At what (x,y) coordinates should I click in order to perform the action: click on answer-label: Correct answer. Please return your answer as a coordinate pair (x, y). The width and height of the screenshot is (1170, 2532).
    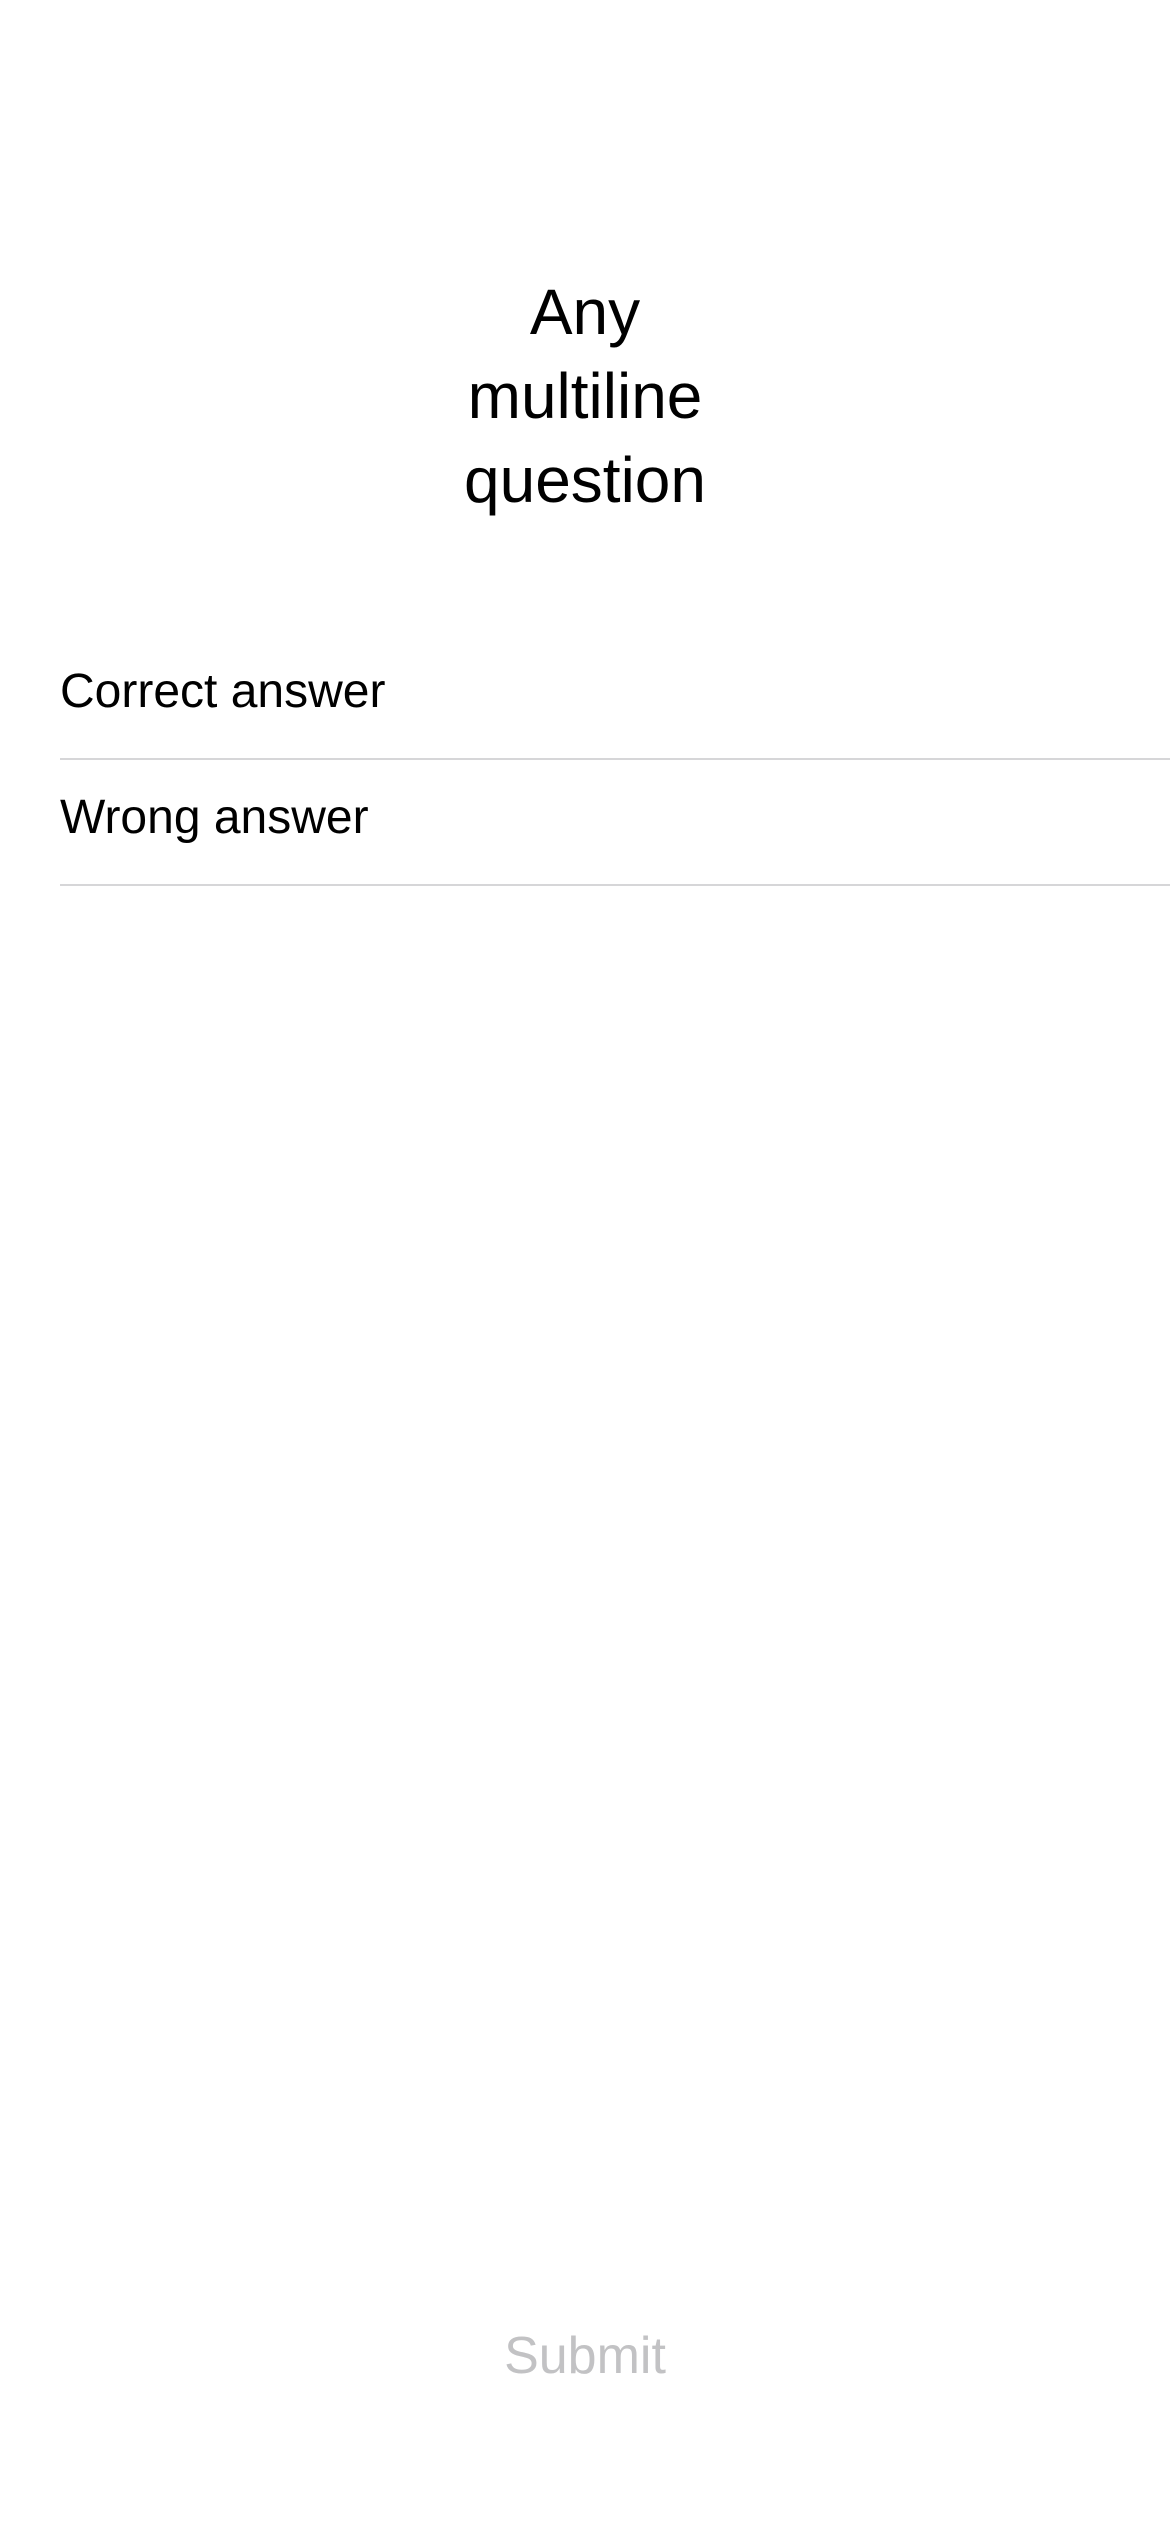
    Looking at the image, I should click on (223, 691).